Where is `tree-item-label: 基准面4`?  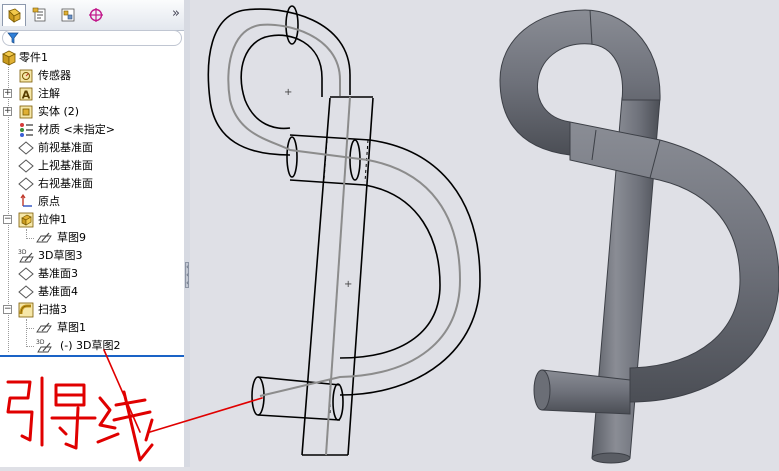
tree-item-label: 基准面4 is located at coordinates (58, 291).